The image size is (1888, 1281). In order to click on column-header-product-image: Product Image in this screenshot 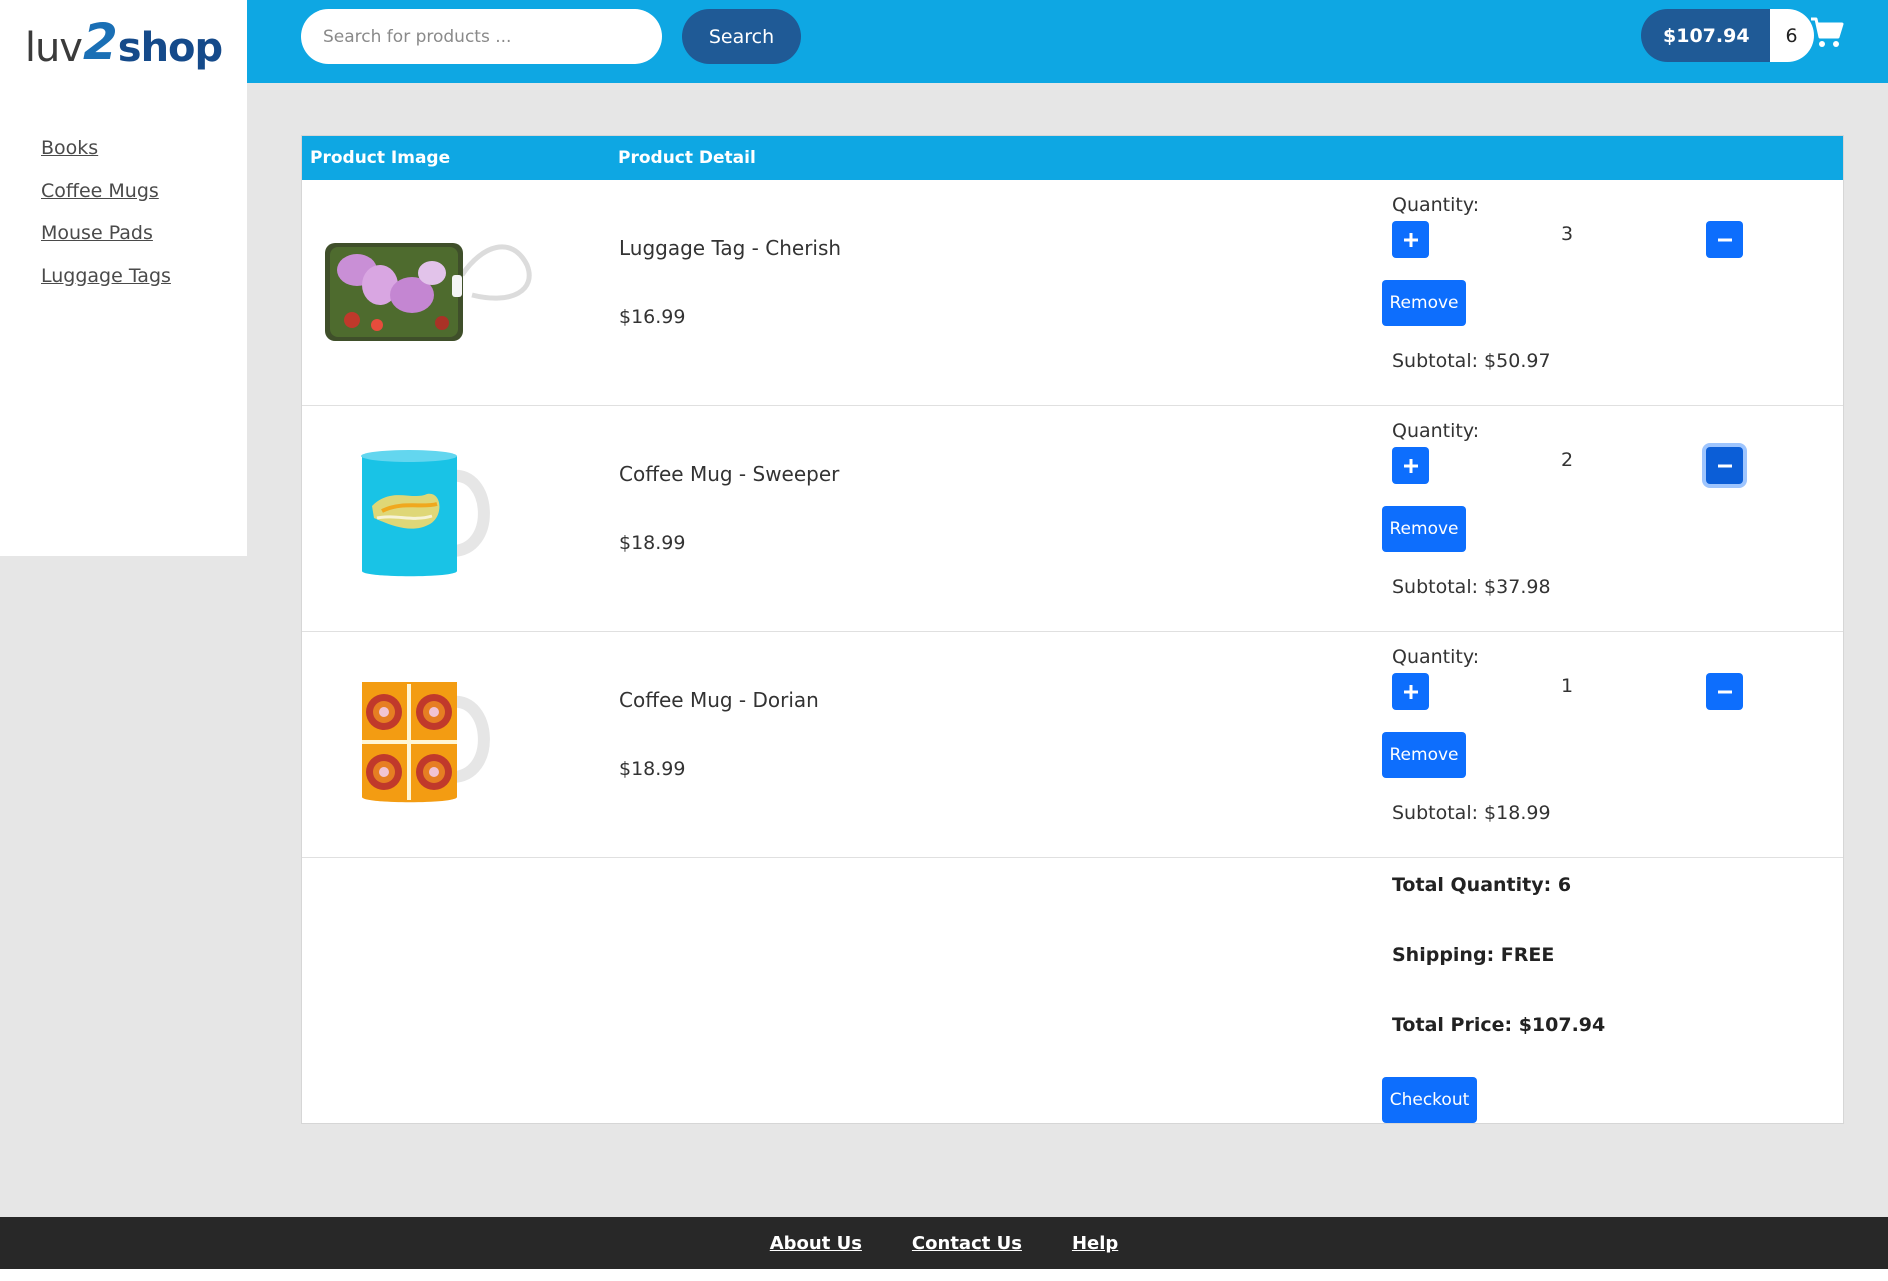, I will do `click(380, 158)`.